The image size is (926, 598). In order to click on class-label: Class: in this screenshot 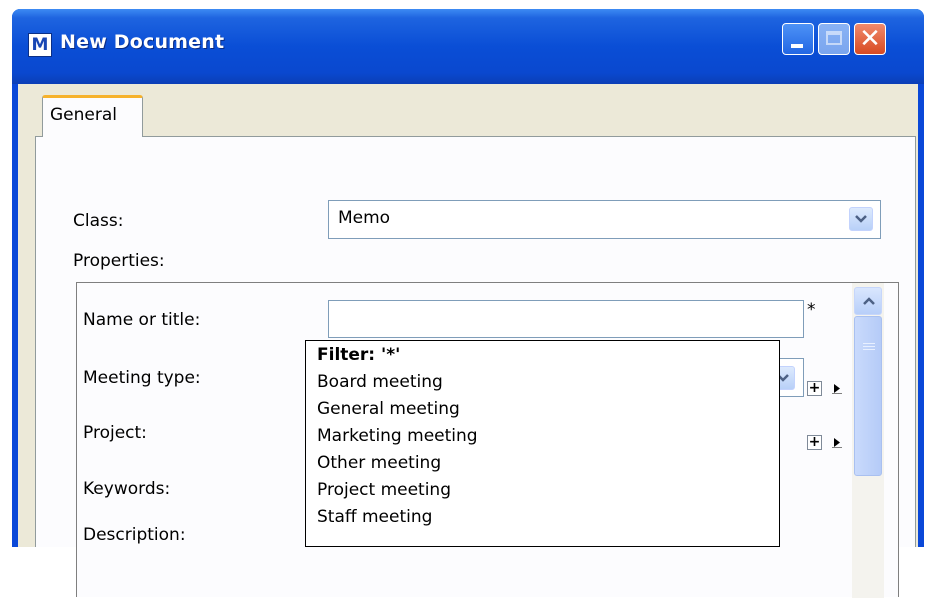, I will do `click(98, 221)`.